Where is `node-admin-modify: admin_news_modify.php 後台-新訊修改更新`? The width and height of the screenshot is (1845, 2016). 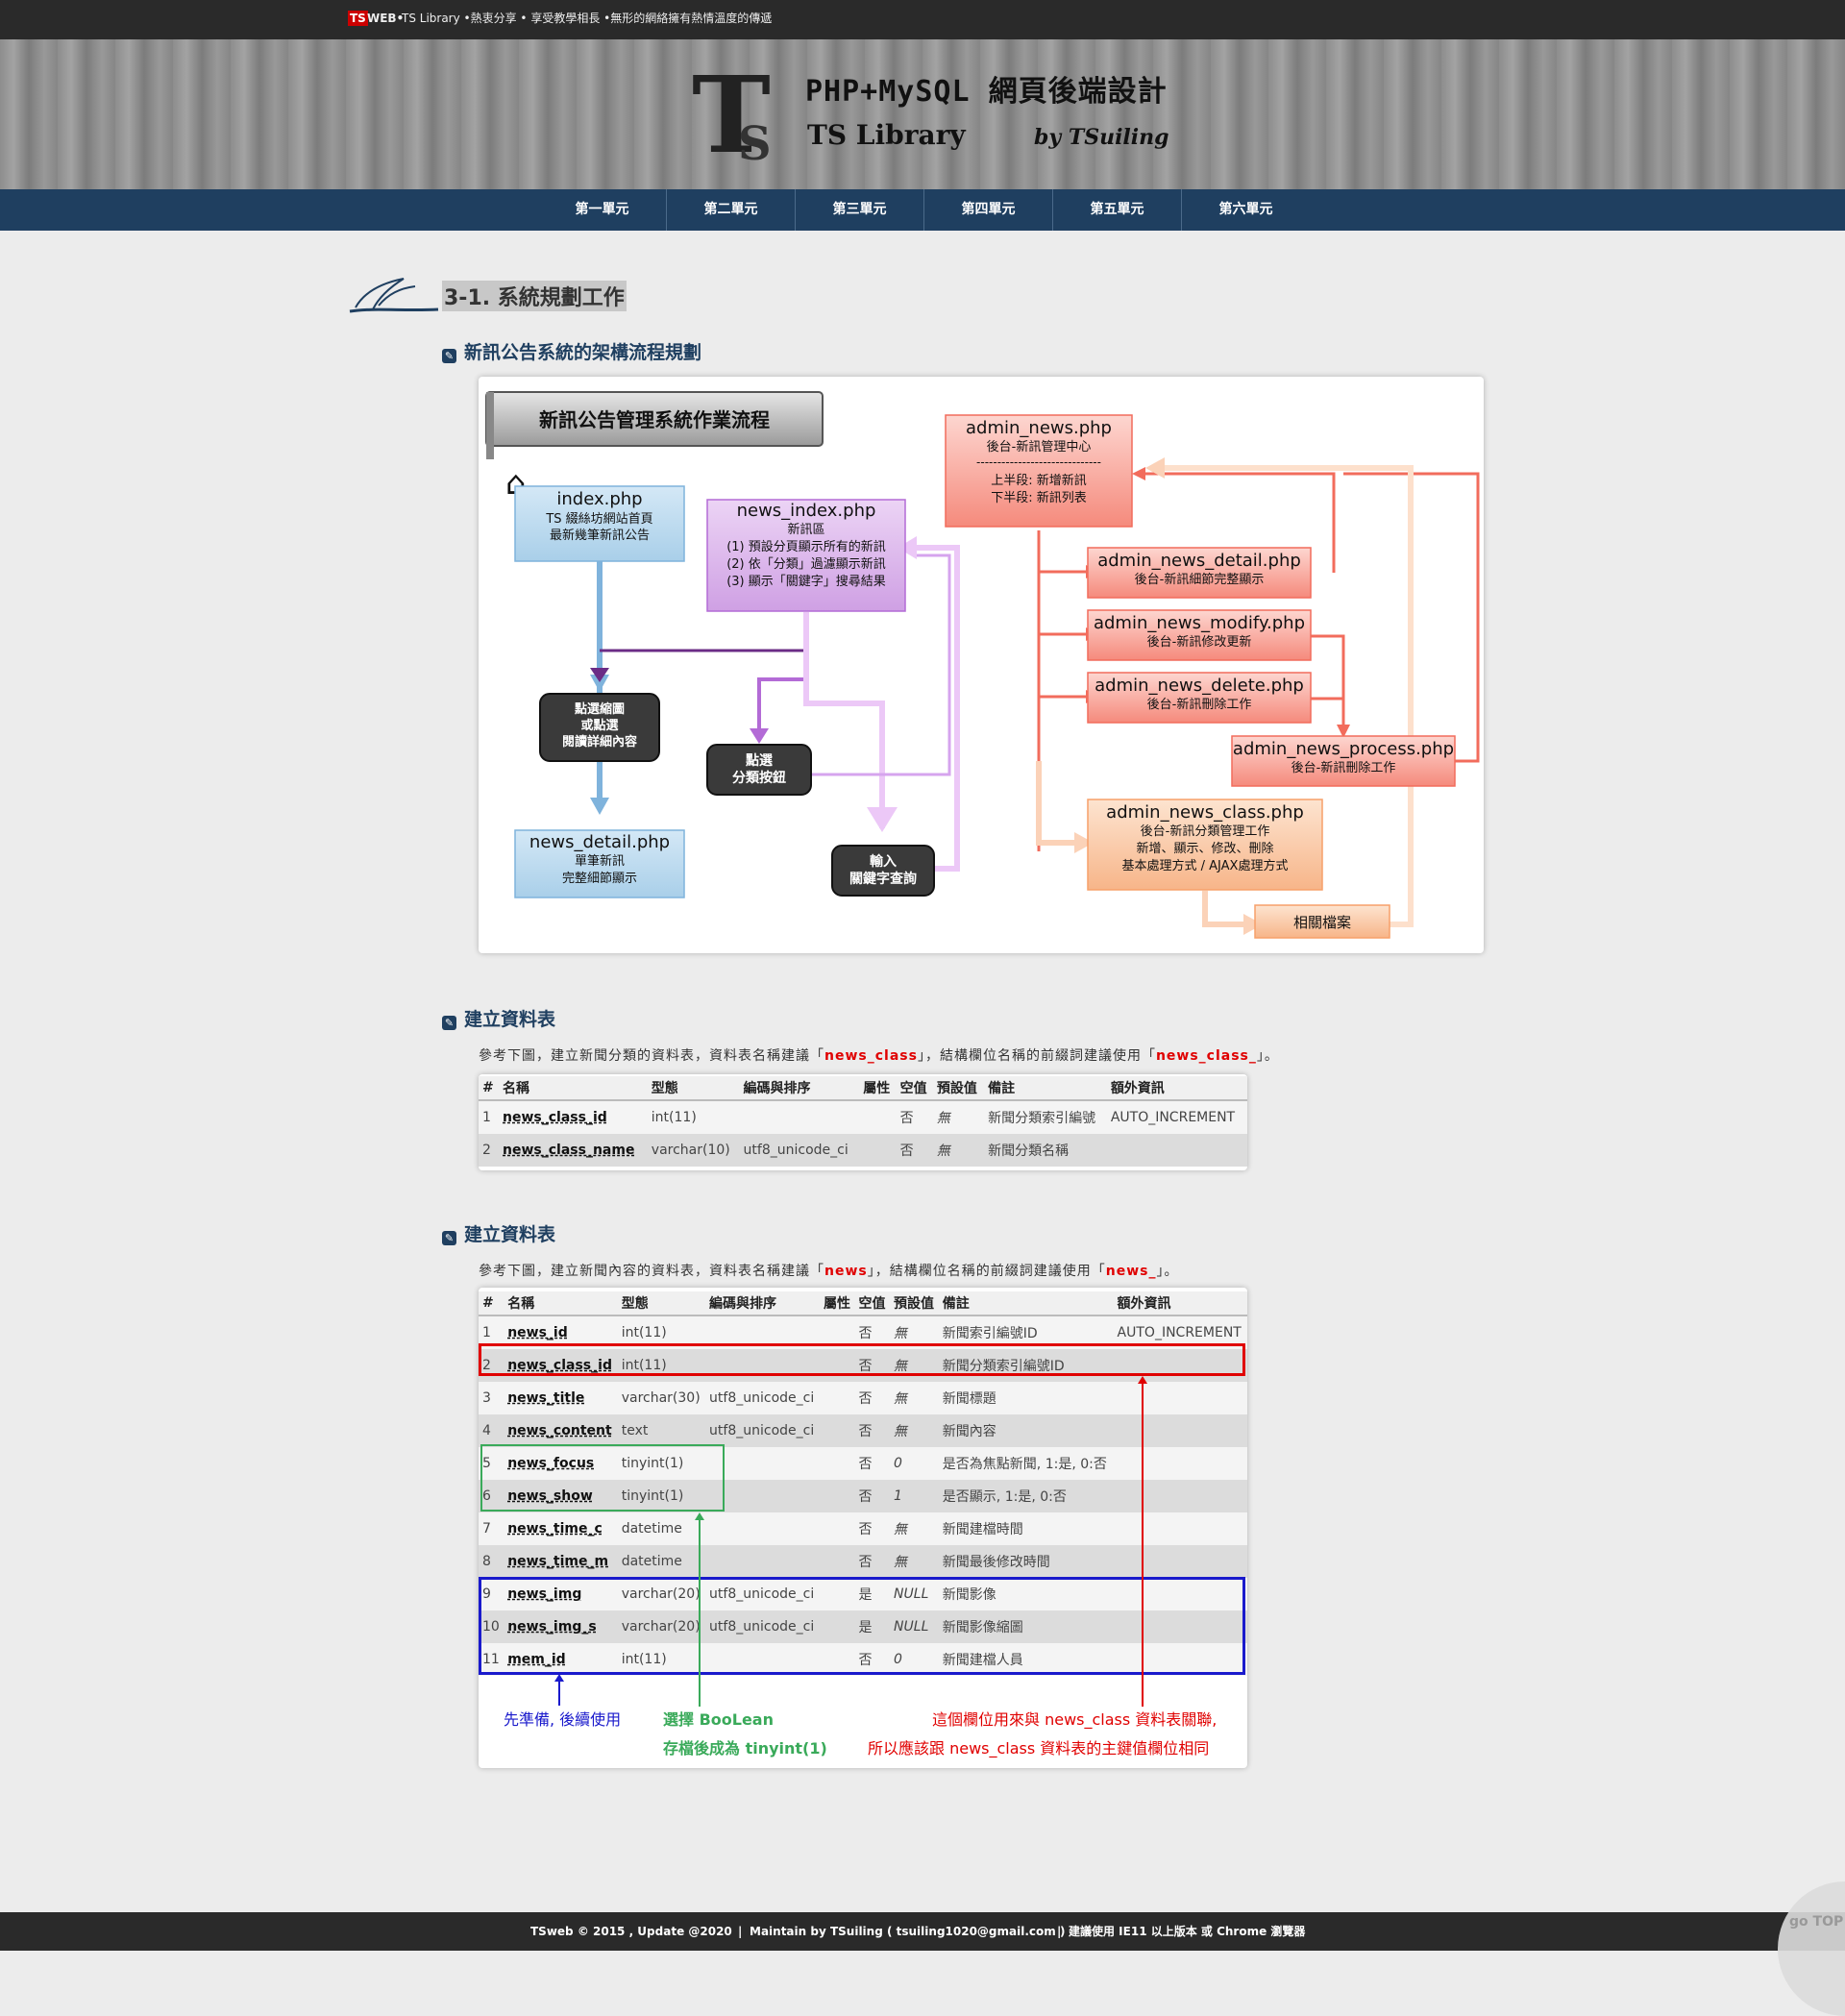
node-admin-modify: admin_news_modify.php 後台-新訊修改更新 is located at coordinates (1200, 635).